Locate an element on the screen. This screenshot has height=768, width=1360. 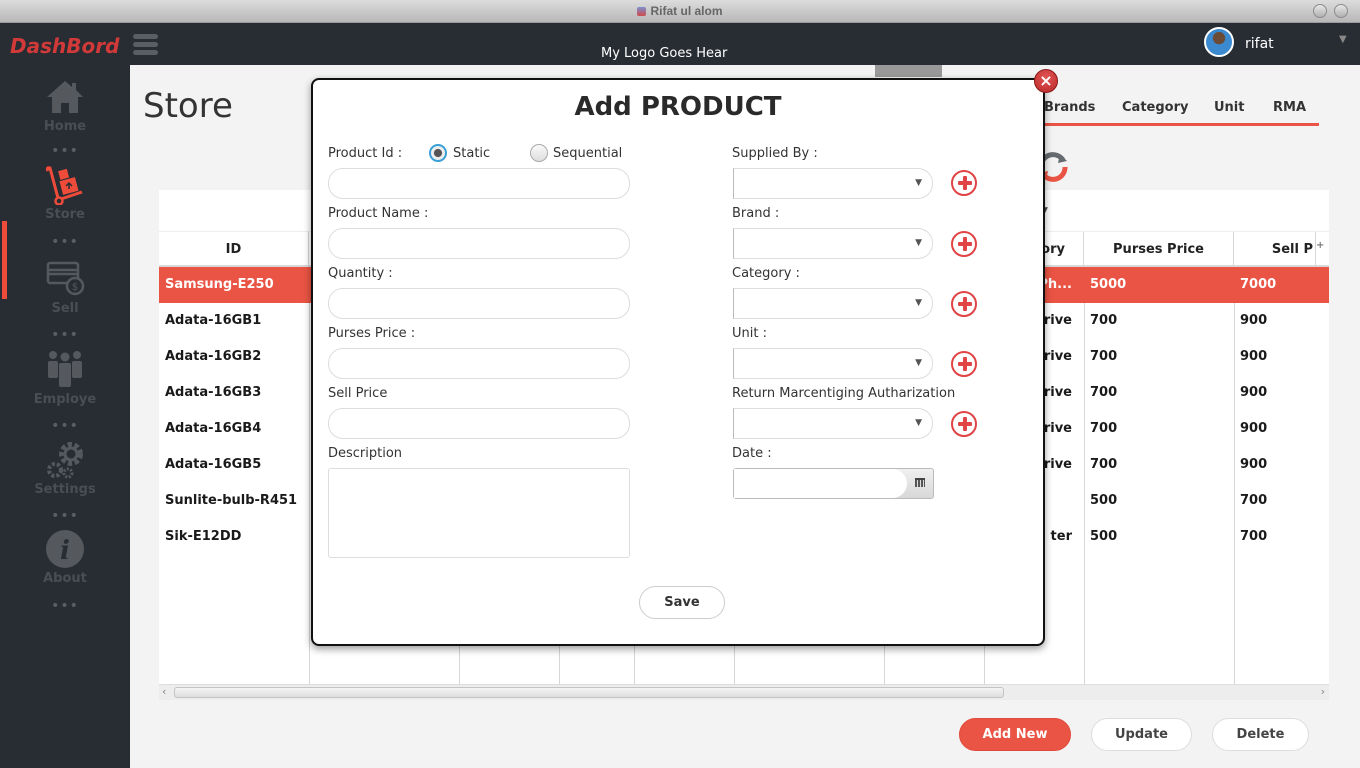
rma-select: ▼ is located at coordinates (833, 423).